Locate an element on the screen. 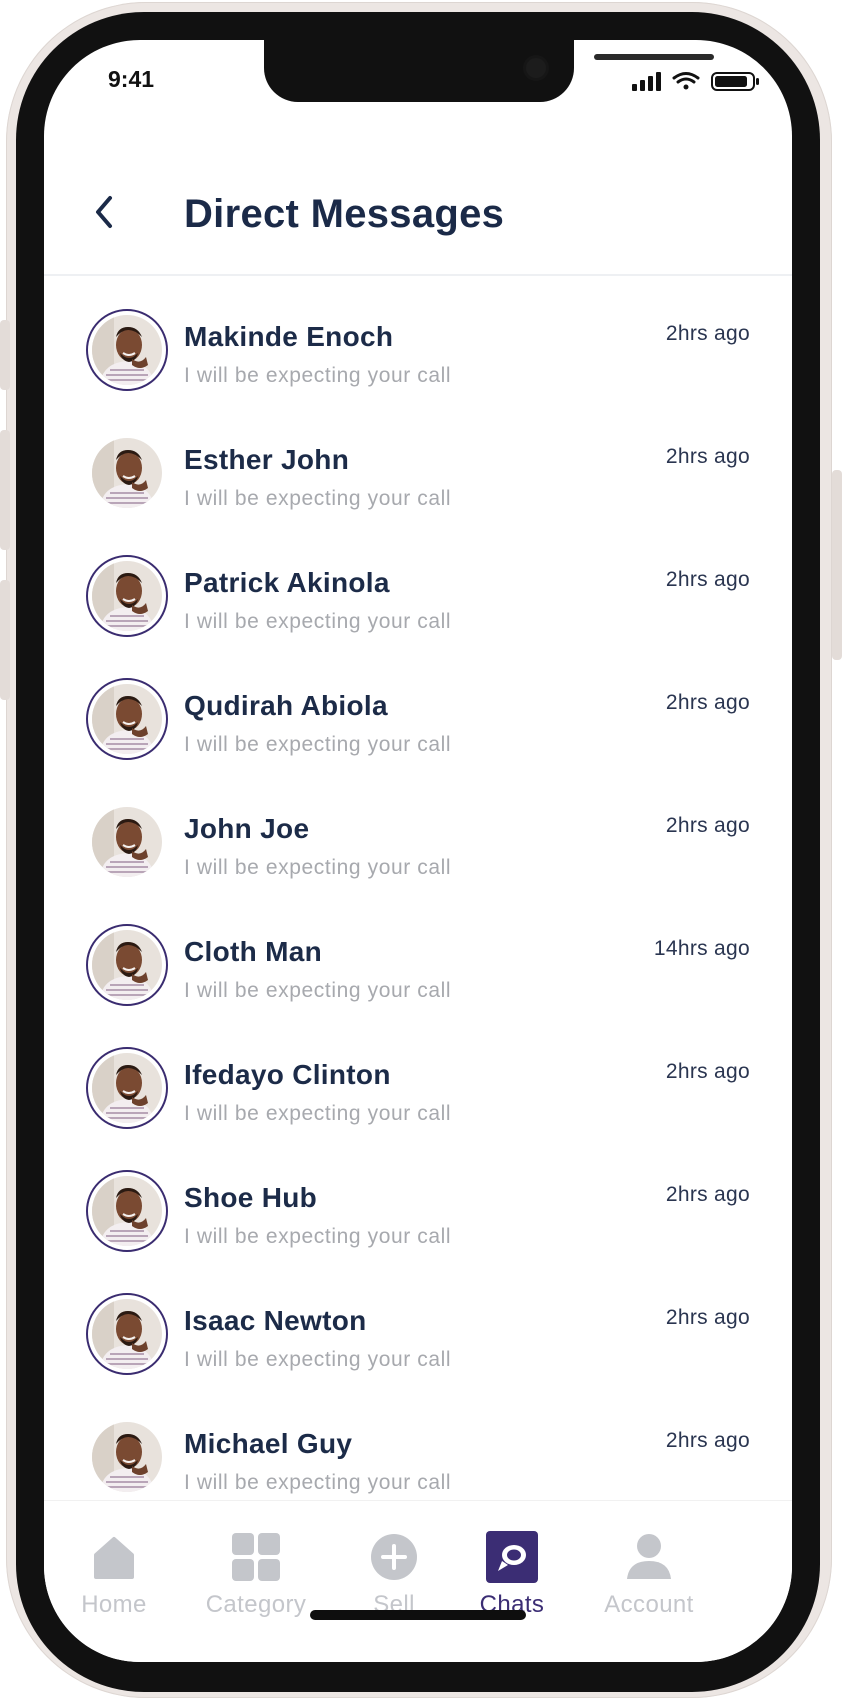  contact-name: Esther John is located at coordinates (267, 459).